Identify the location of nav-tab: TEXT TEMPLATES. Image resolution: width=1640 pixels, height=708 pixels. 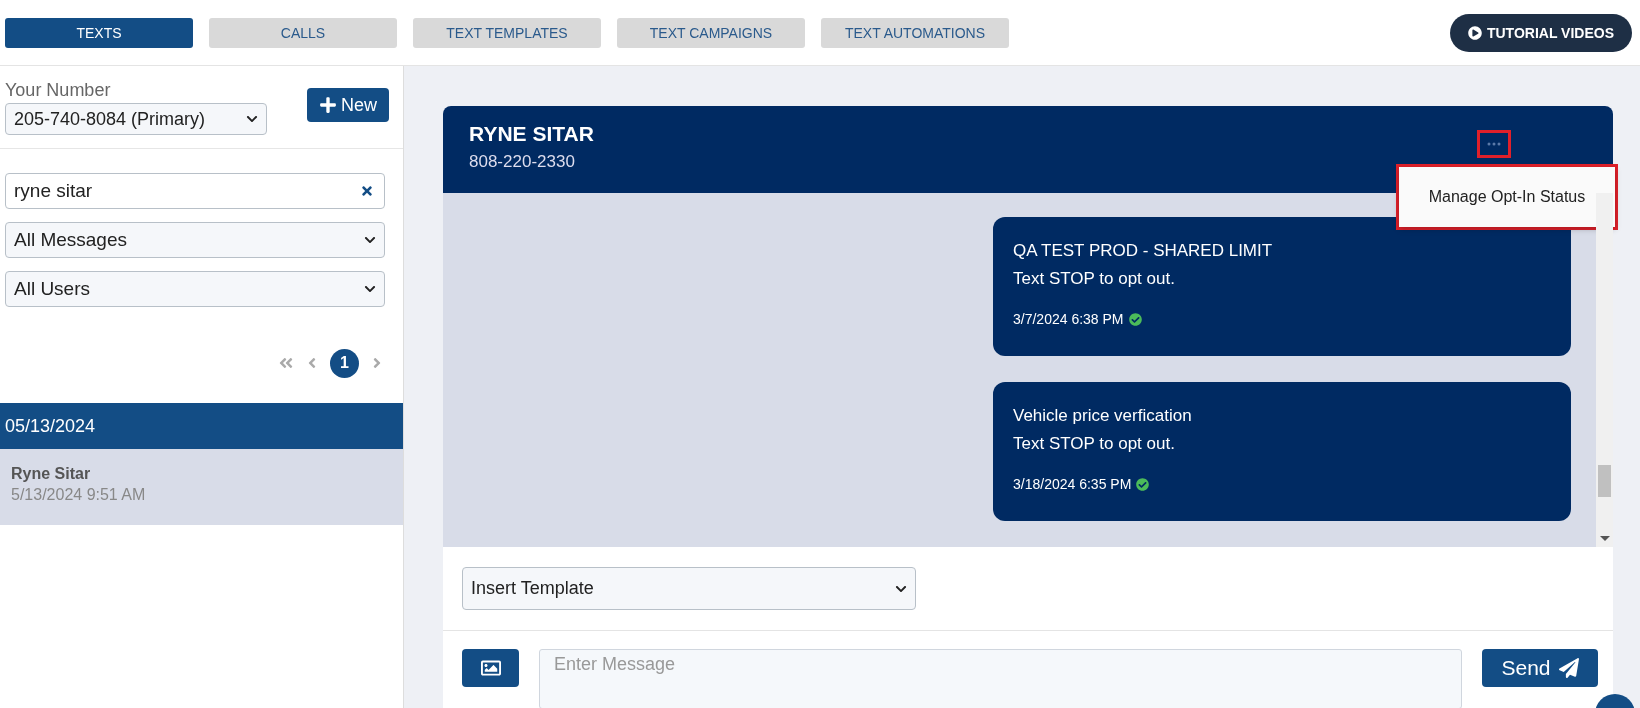
(507, 32).